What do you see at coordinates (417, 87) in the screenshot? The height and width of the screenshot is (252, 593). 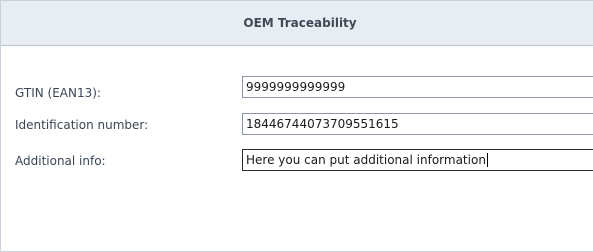 I see `gtin-input: 9999999999999` at bounding box center [417, 87].